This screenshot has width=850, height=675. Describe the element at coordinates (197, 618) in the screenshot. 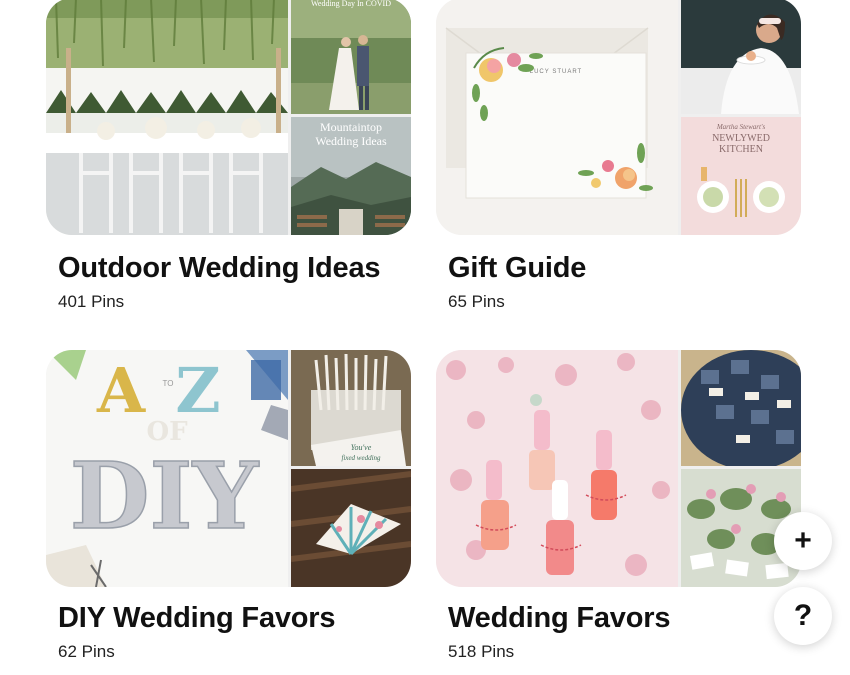

I see `board-title: DIY Wedding Favors` at that location.